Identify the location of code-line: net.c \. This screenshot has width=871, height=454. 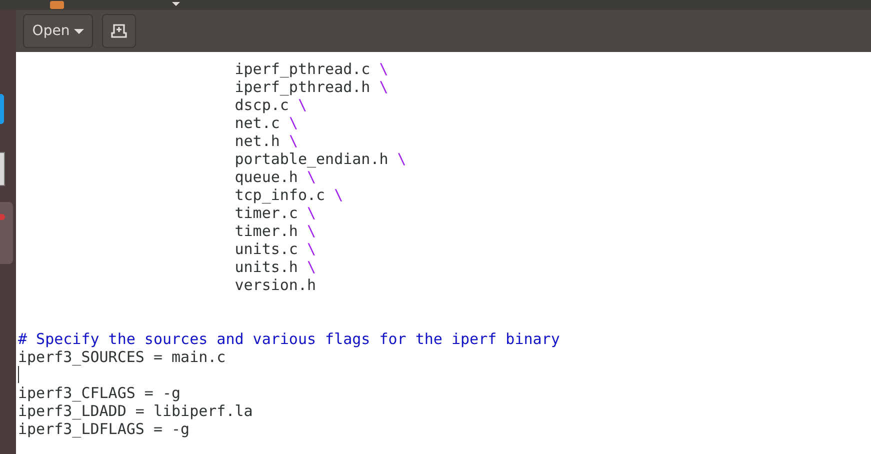
(266, 123).